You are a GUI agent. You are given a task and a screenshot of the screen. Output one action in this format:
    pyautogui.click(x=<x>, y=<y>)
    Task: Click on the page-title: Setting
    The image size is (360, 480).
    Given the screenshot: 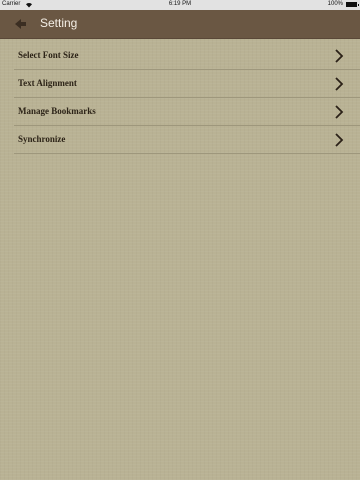 What is the action you would take?
    pyautogui.click(x=59, y=23)
    